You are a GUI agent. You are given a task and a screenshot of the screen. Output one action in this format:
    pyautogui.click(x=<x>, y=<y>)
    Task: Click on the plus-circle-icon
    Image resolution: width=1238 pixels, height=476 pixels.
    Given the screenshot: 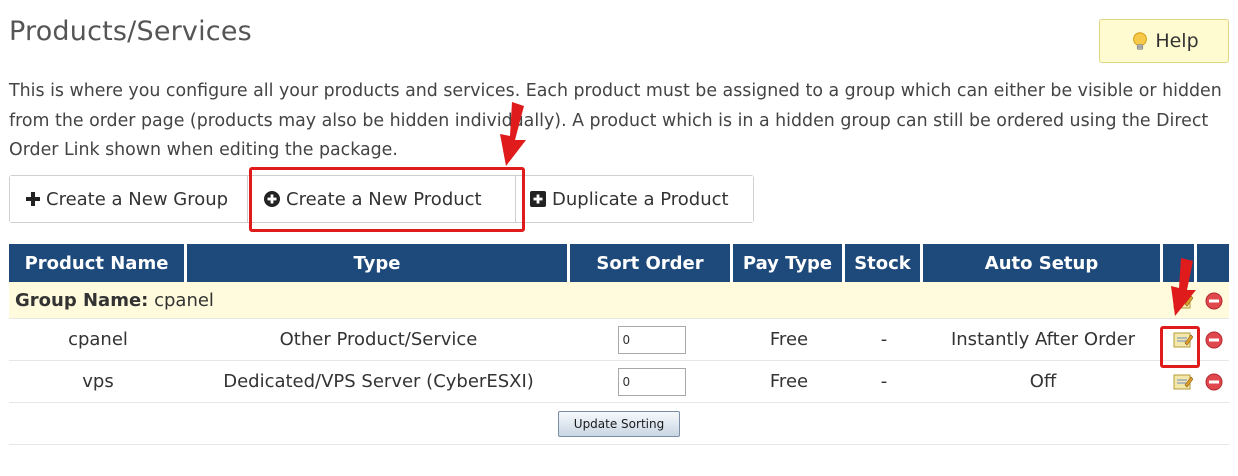 What is the action you would take?
    pyautogui.click(x=272, y=199)
    